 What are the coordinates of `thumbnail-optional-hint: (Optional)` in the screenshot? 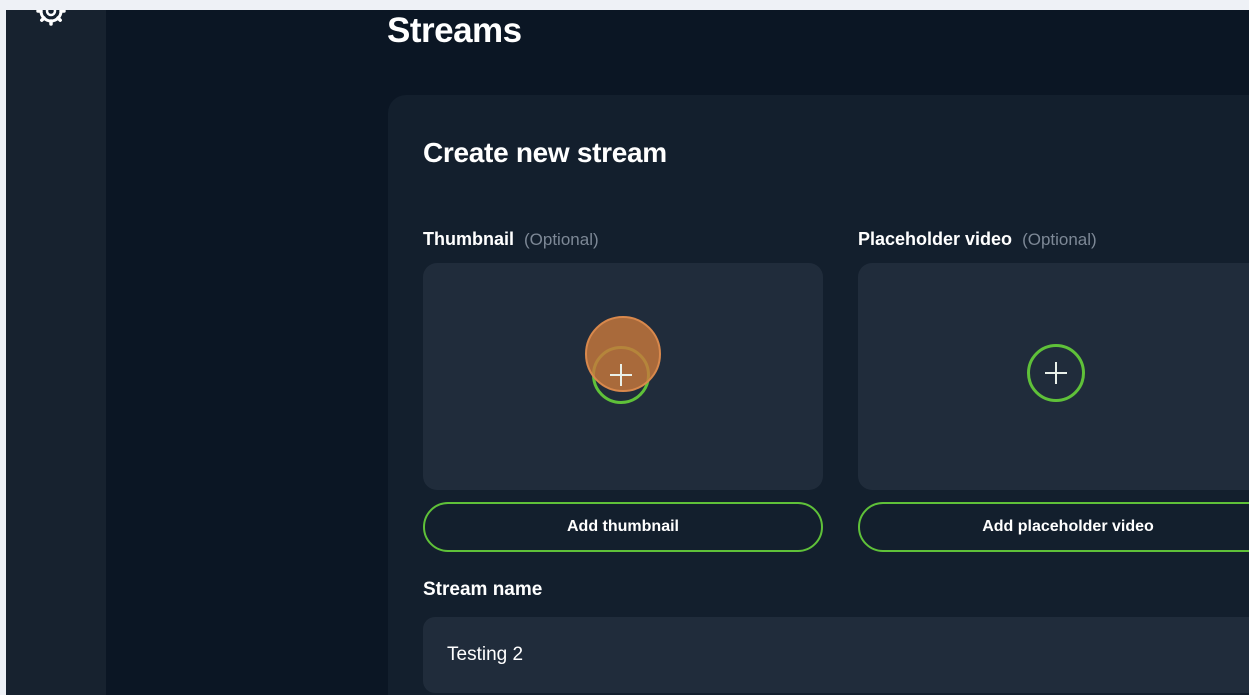 It's located at (561, 239).